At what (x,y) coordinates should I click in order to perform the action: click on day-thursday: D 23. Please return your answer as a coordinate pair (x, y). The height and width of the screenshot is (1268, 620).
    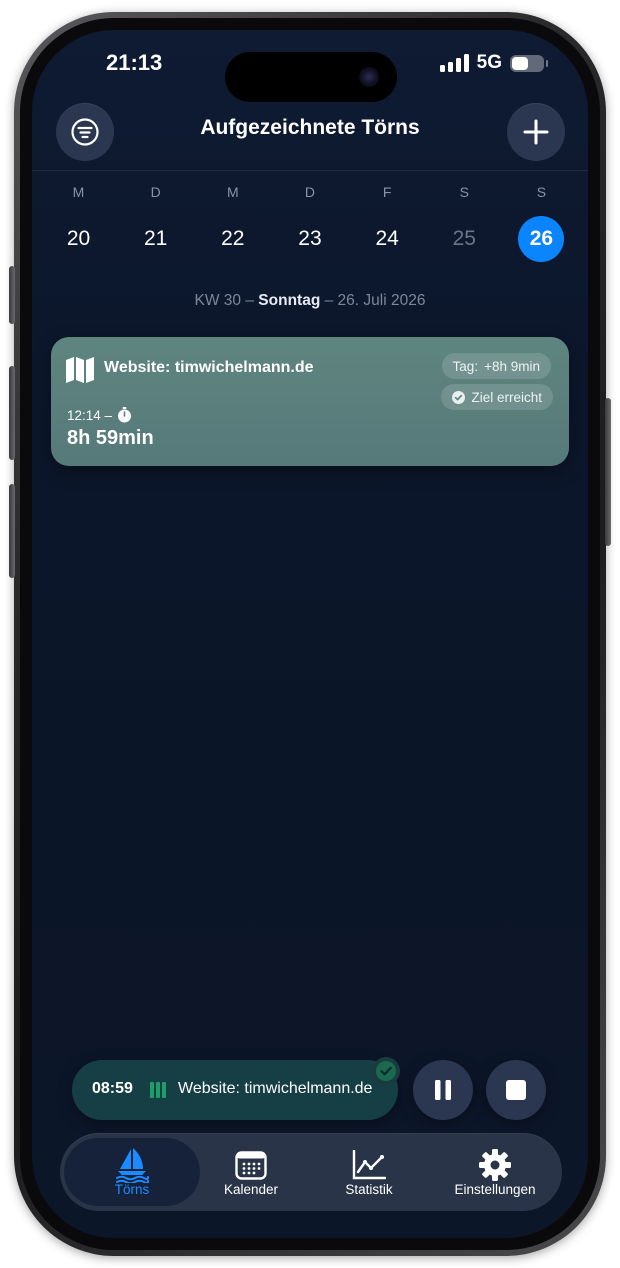
    Looking at the image, I should click on (309, 223).